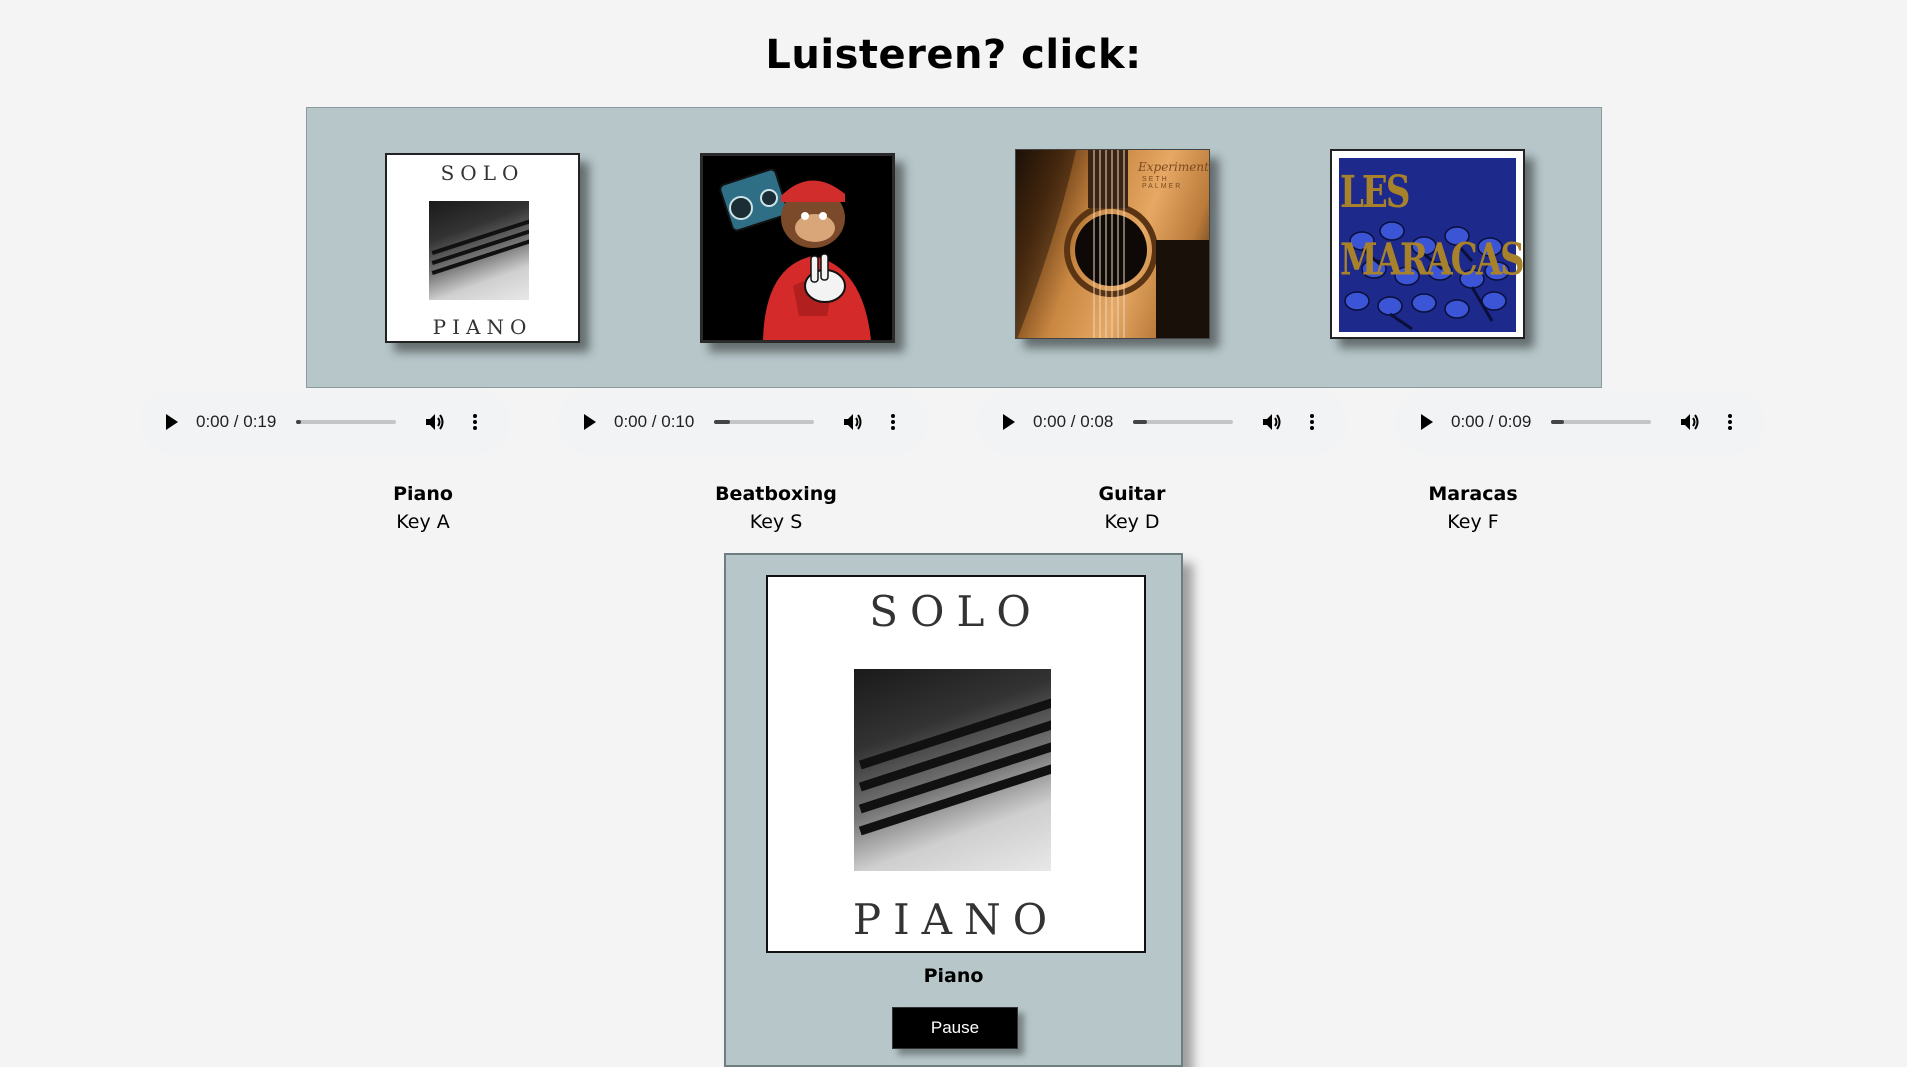 This screenshot has width=1907, height=1067. I want to click on maracas-cover: LES MARACAS, so click(1427, 244).